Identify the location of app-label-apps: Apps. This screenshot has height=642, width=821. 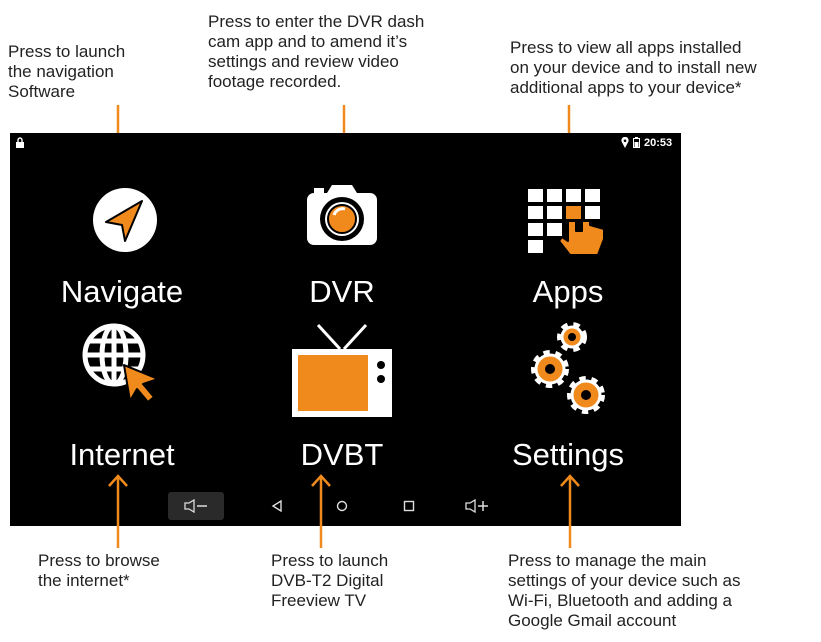
(568, 291).